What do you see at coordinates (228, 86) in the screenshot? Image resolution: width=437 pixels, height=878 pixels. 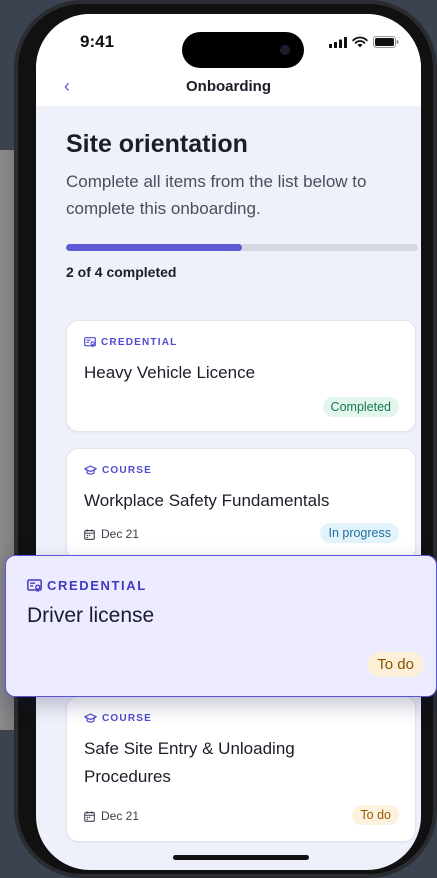 I see `nav-title: Onboarding` at bounding box center [228, 86].